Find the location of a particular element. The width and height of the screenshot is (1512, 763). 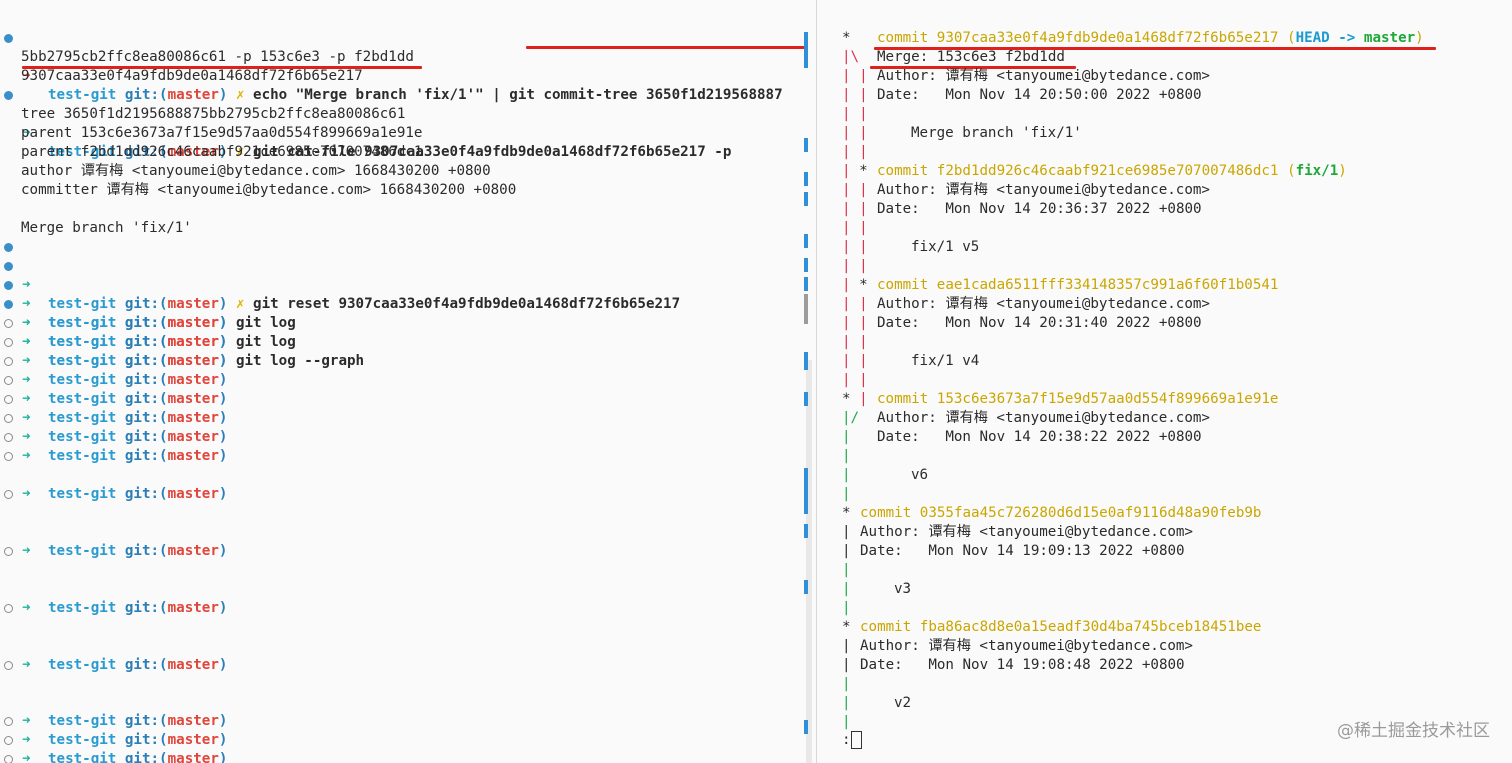

pane-divider is located at coordinates (816, 381).